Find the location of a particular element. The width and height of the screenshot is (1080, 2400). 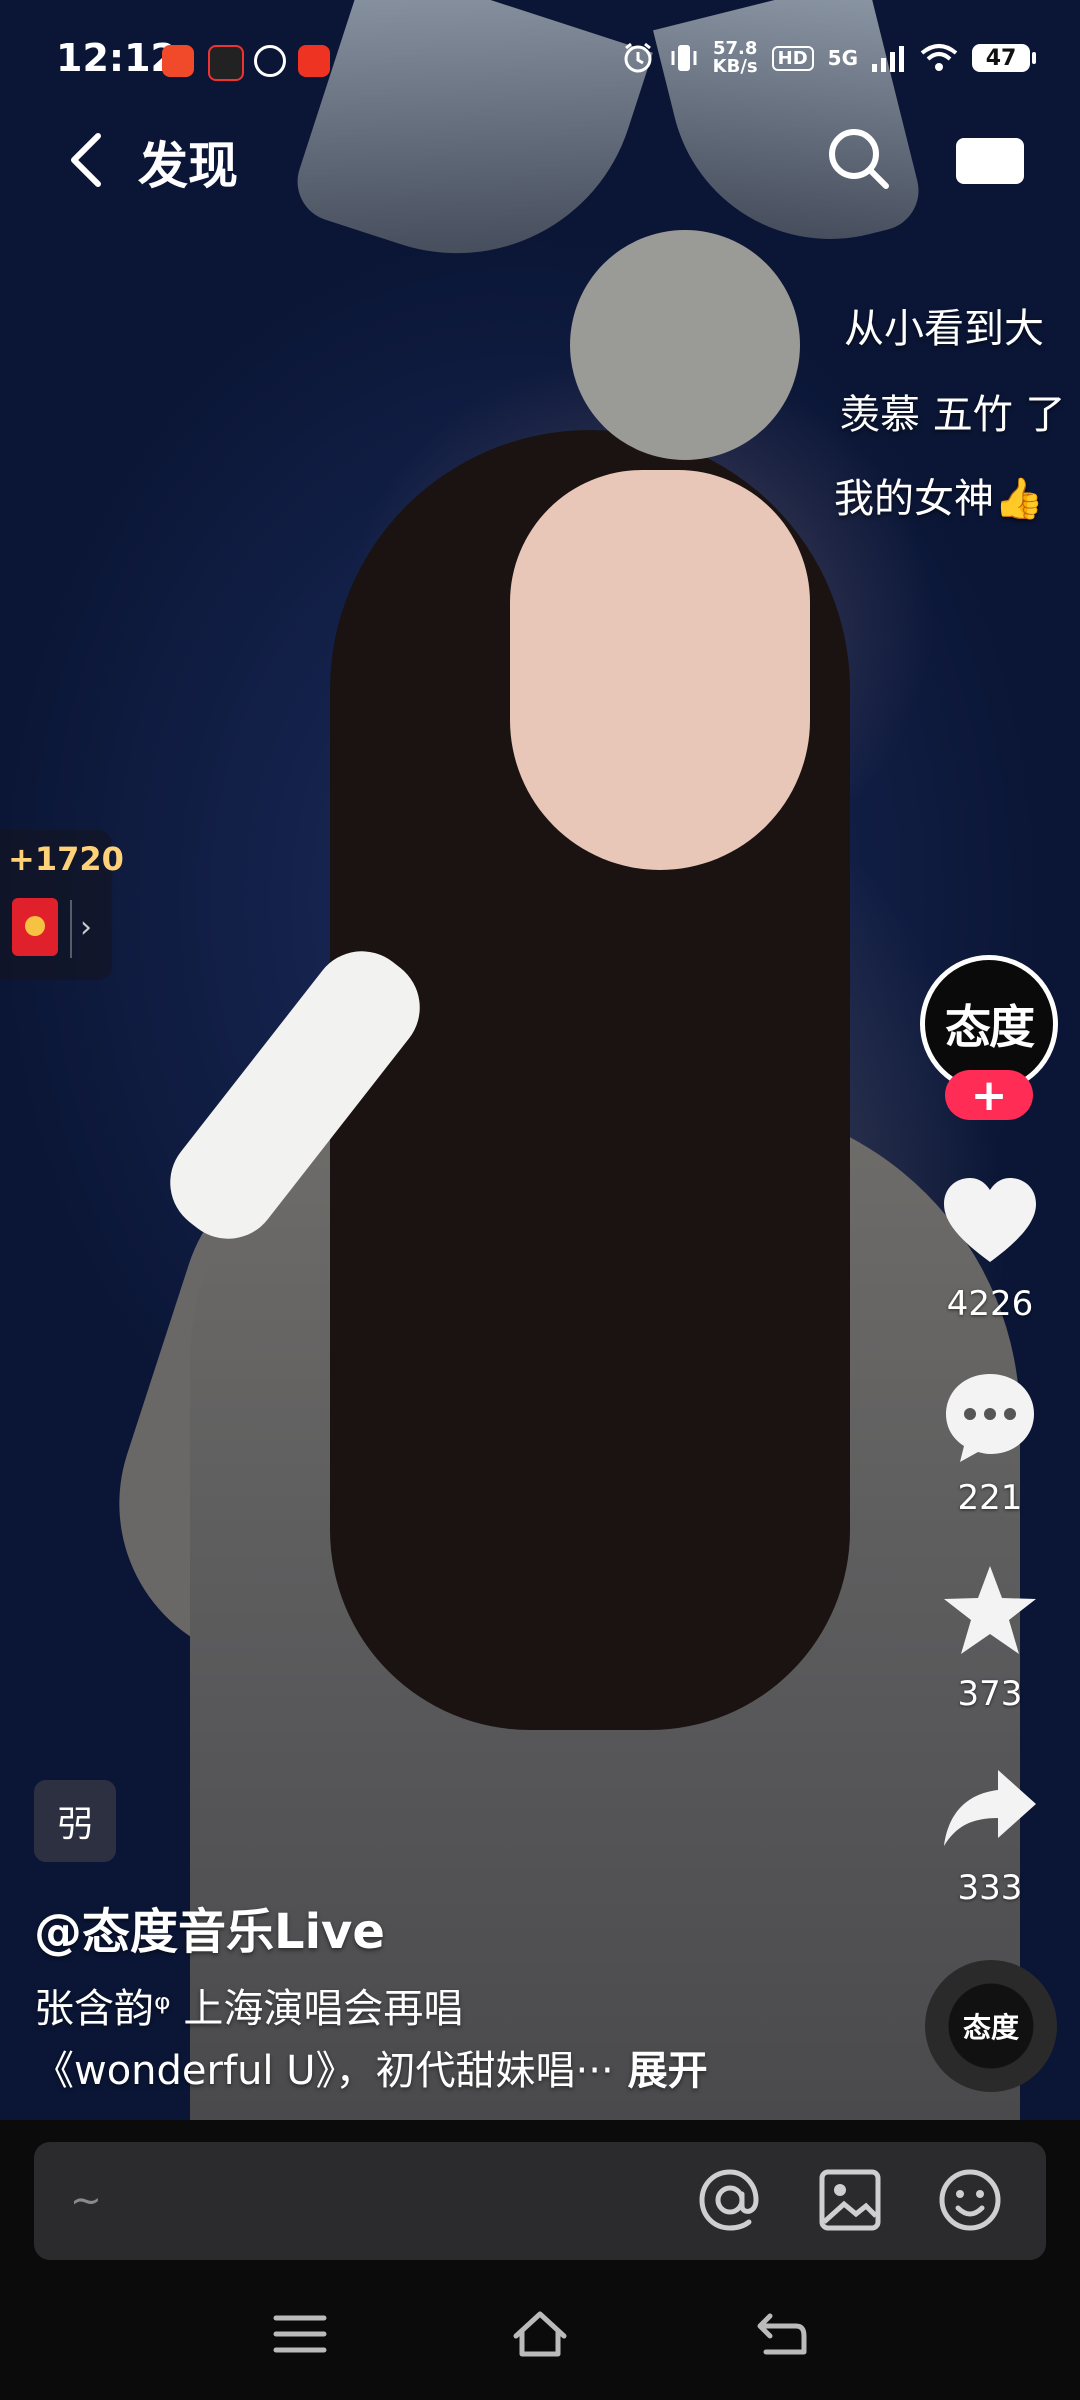

post-description-line: 《wonderful U》，初代甜妹唱··· 展开 is located at coordinates (371, 2067).